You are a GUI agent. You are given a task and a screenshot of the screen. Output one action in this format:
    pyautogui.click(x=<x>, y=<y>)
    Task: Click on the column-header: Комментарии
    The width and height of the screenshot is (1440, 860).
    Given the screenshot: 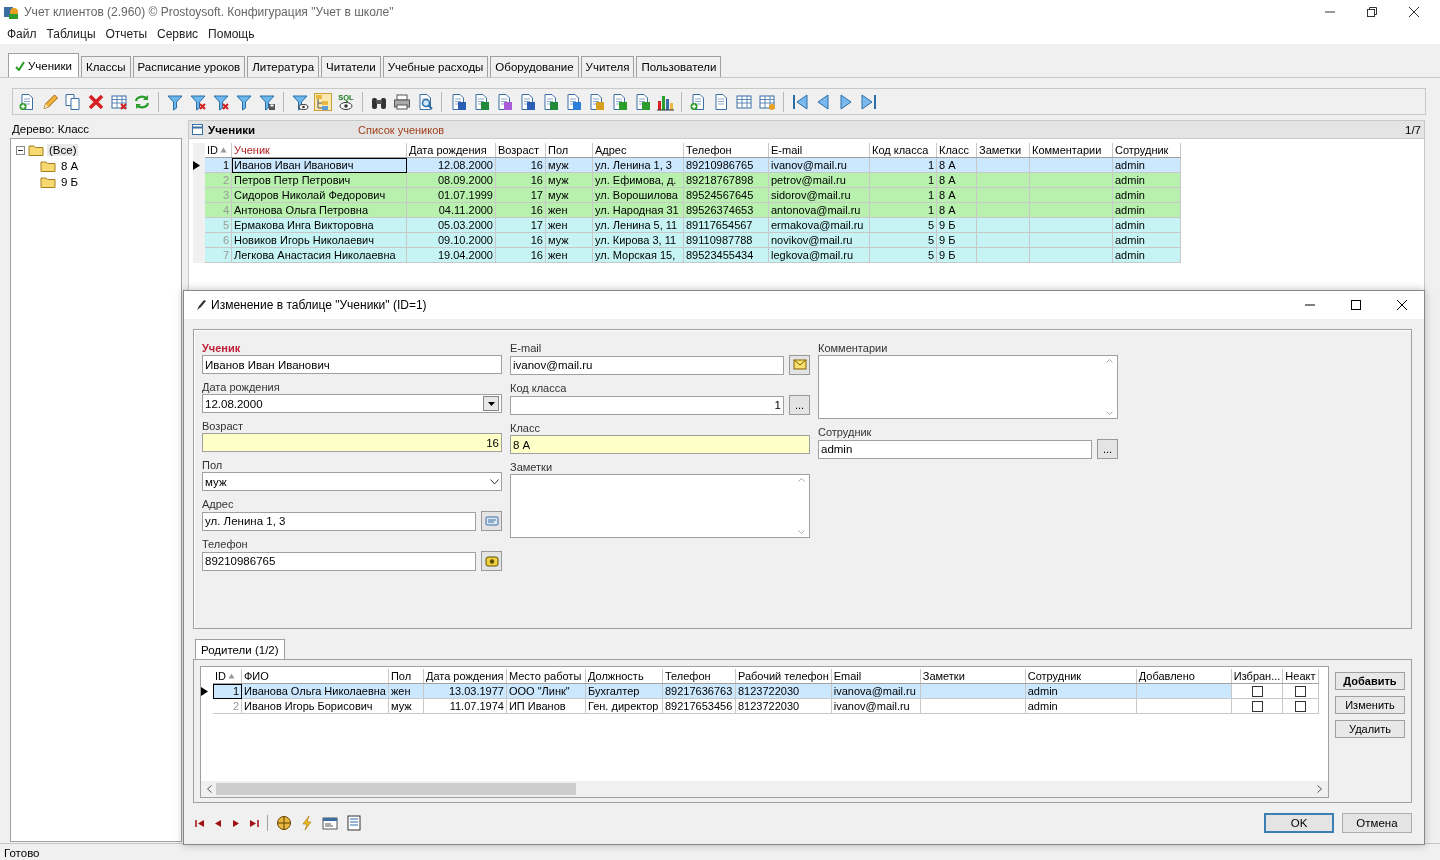 What is the action you would take?
    pyautogui.click(x=1071, y=150)
    